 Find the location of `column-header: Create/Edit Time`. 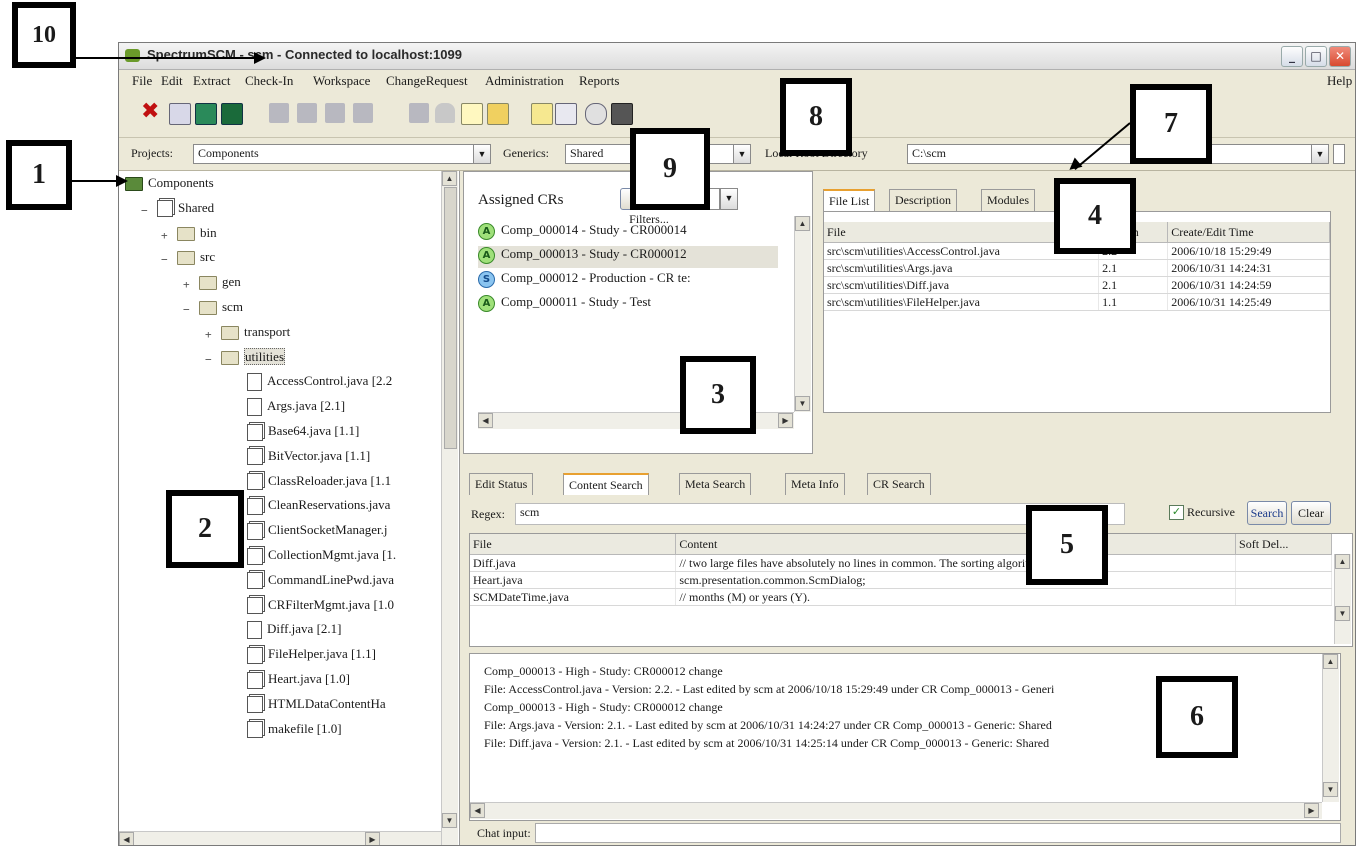

column-header: Create/Edit Time is located at coordinates (1248, 232).